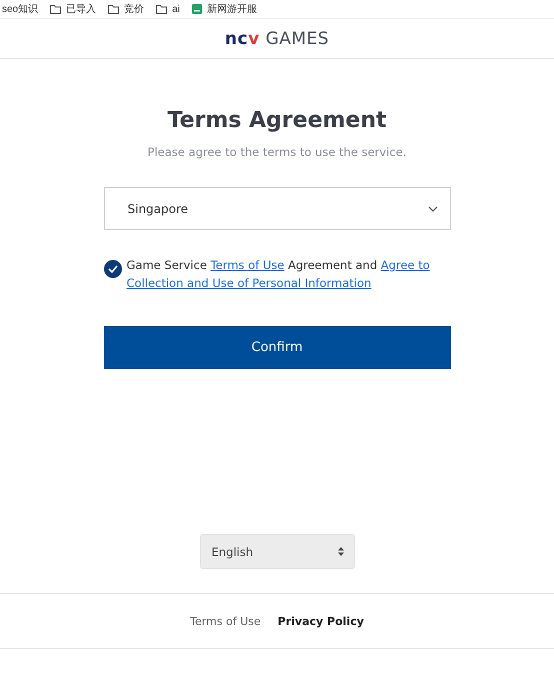  What do you see at coordinates (277, 551) in the screenshot?
I see `language-dropdown: English` at bounding box center [277, 551].